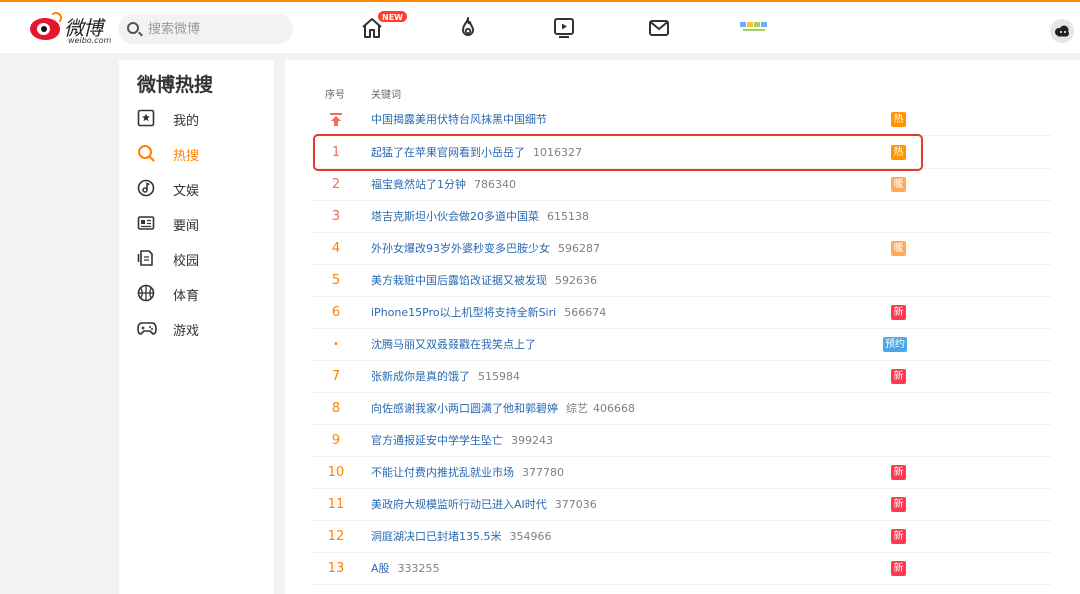  Describe the element at coordinates (336, 280) in the screenshot. I see `rank-cell: 5` at that location.